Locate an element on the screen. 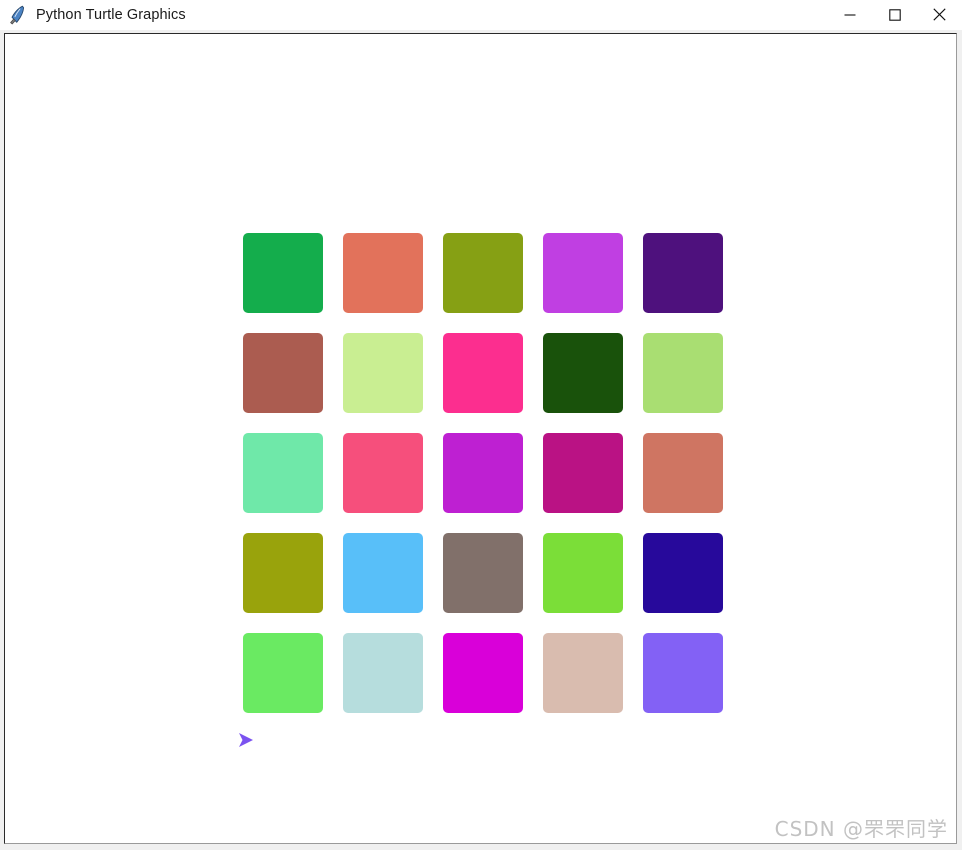 The height and width of the screenshot is (850, 962). minimize-button is located at coordinates (849, 15).